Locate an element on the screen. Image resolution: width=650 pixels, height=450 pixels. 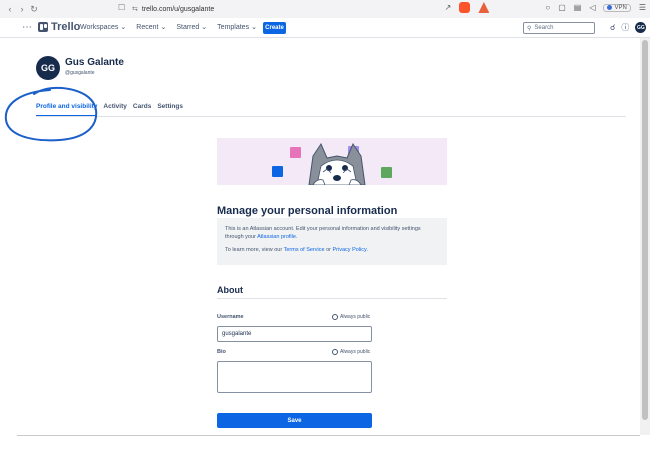
profile-name: Gus Galante is located at coordinates (94, 62).